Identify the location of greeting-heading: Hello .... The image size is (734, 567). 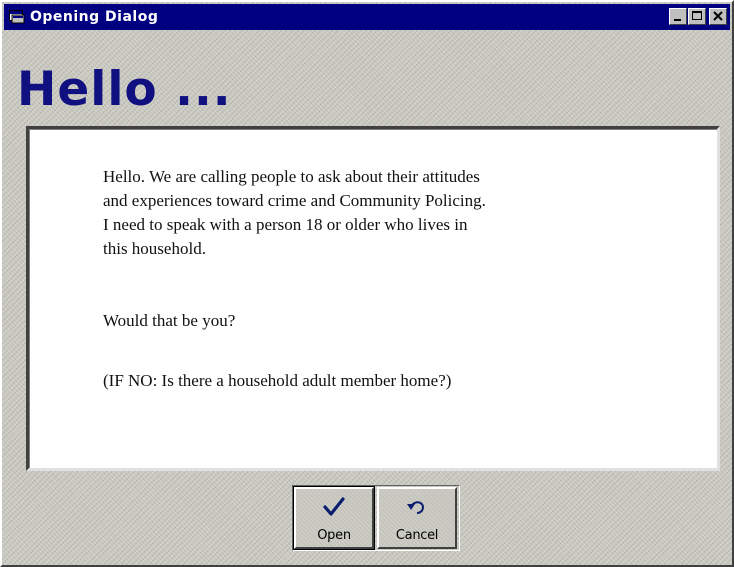
(124, 89).